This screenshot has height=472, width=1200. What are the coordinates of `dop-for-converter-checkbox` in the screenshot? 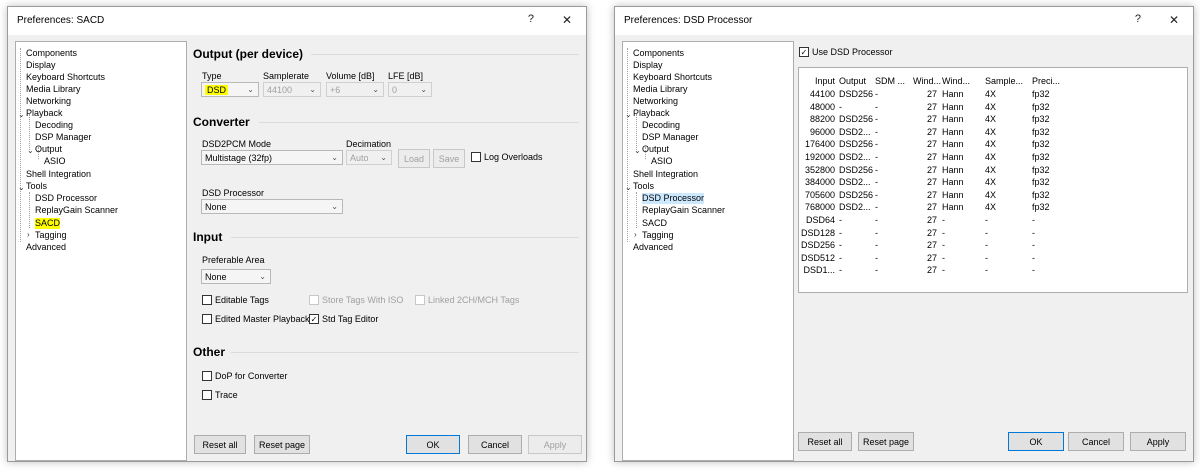 It's located at (207, 376).